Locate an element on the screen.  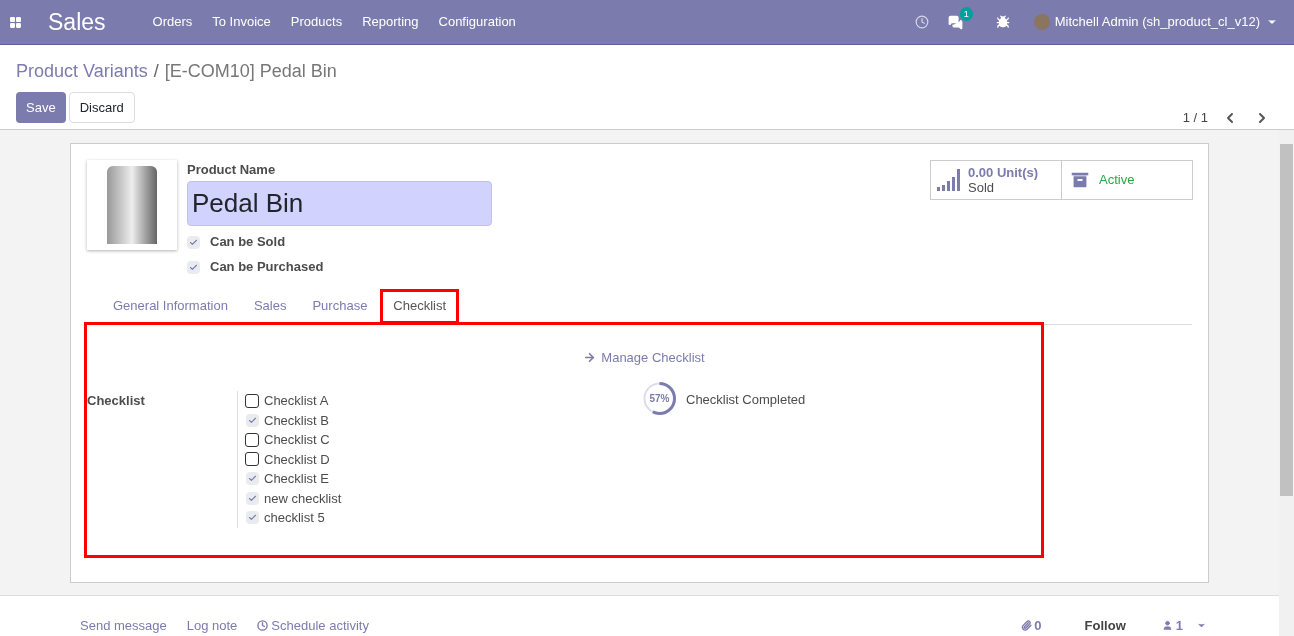
attachments-button: 0 is located at coordinates (1031, 625).